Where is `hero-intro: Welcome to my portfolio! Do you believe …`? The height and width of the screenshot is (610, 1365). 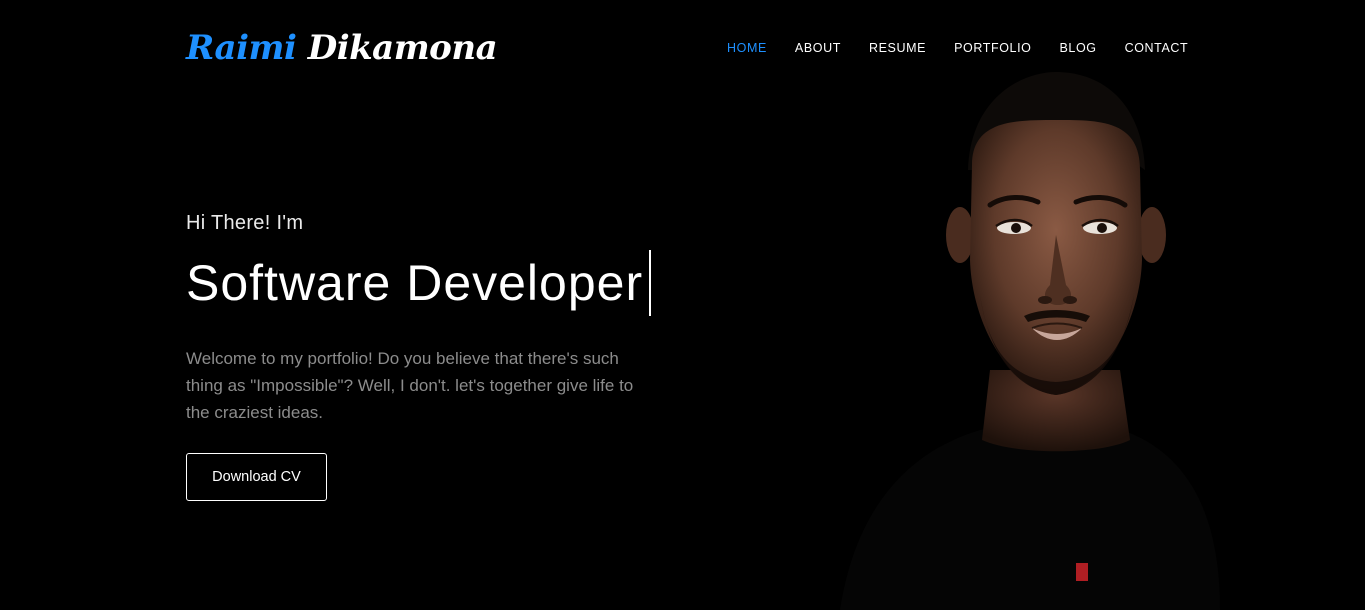 hero-intro: Welcome to my portfolio! Do you believe … is located at coordinates (410, 385).